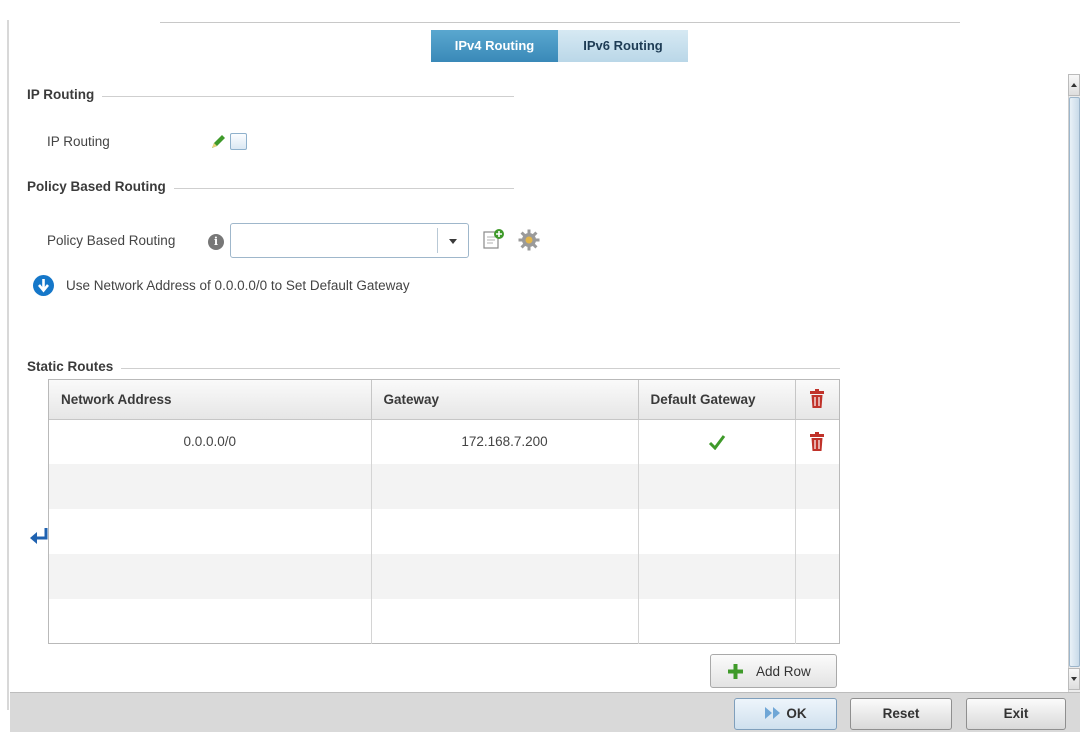 This screenshot has width=1080, height=732. What do you see at coordinates (437, 240) in the screenshot?
I see `select-divider` at bounding box center [437, 240].